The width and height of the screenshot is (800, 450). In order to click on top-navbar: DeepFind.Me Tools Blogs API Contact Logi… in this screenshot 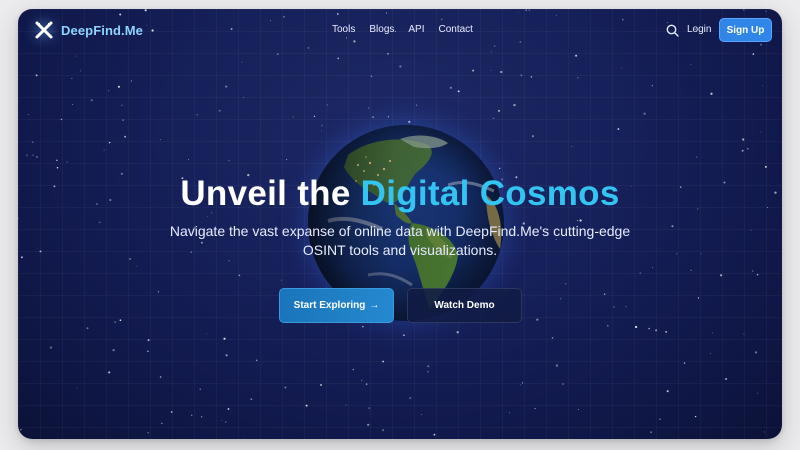, I will do `click(400, 31)`.